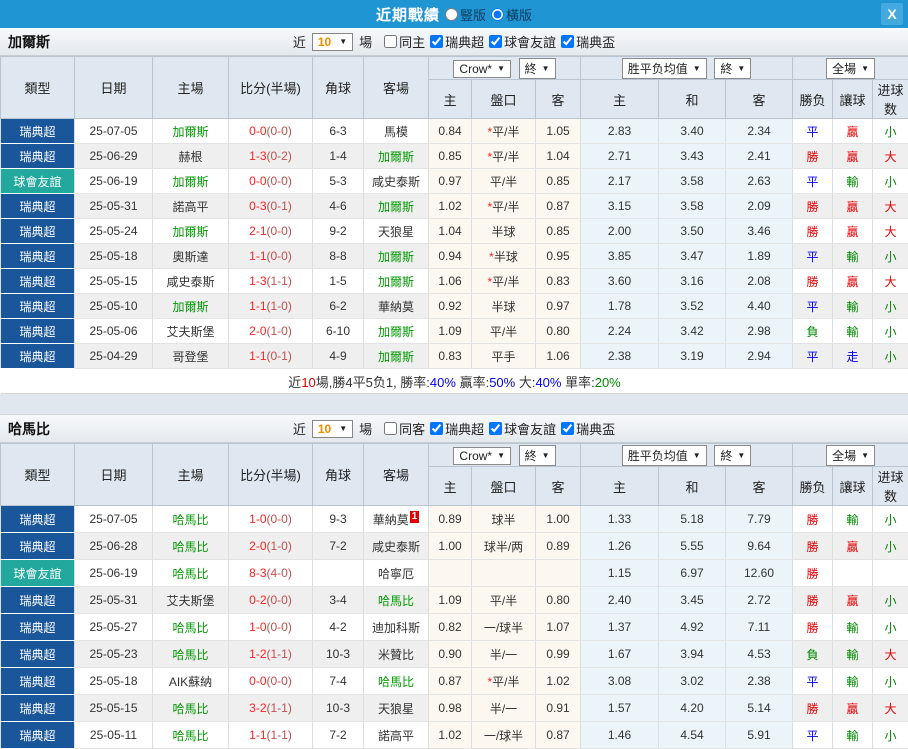 The width and height of the screenshot is (908, 749). What do you see at coordinates (664, 68) in the screenshot?
I see `mean-type-select: 胜平负均值 ▼` at bounding box center [664, 68].